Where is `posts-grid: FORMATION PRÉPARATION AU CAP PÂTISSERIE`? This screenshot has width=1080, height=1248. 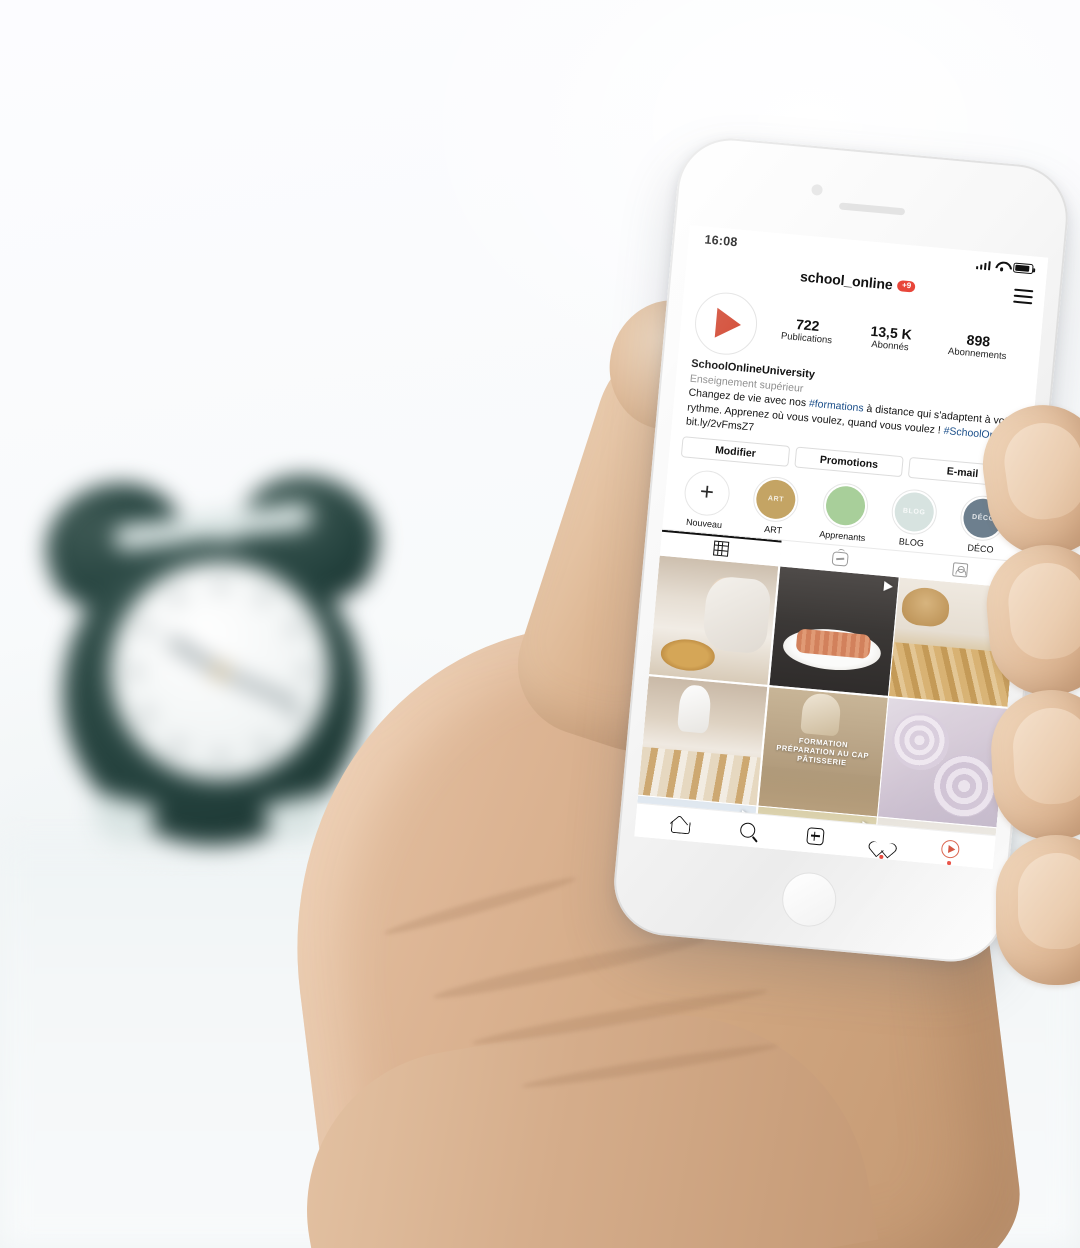
posts-grid: FORMATION PRÉPARATION AU CAP PÂTISSERIE is located at coordinates (828, 696).